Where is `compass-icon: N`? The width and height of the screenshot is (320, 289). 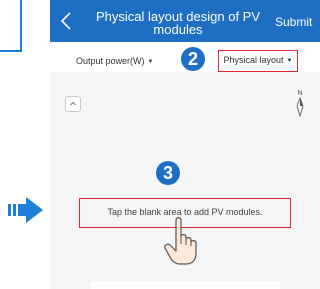 compass-icon: N is located at coordinates (300, 104).